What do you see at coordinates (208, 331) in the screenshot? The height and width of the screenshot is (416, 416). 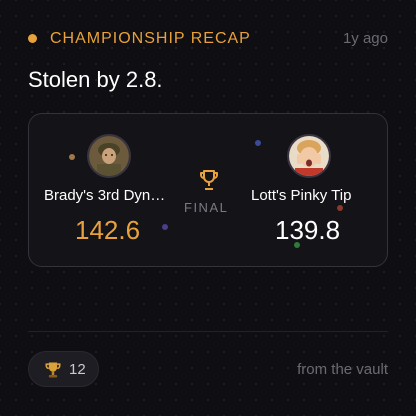 I see `footer-divider` at bounding box center [208, 331].